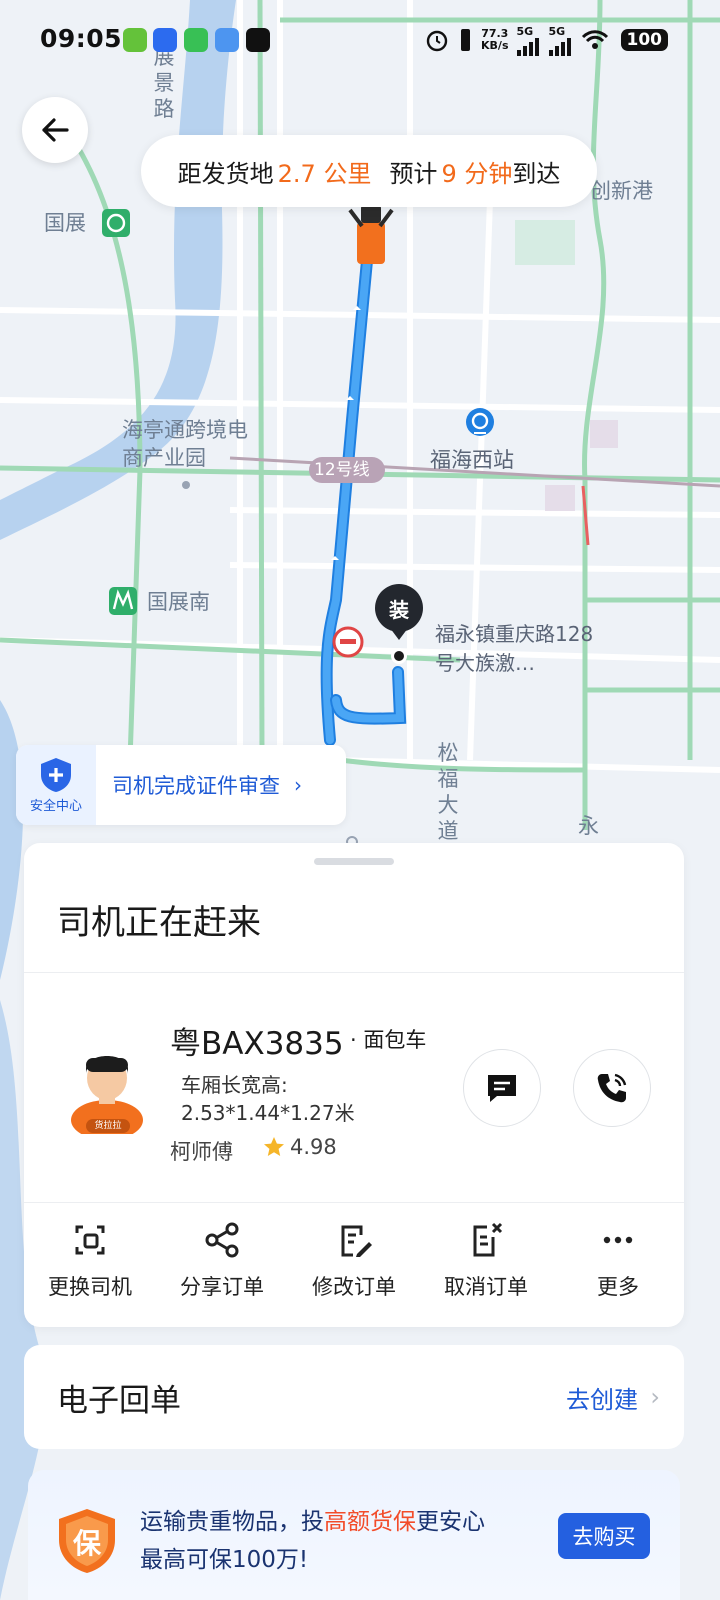  What do you see at coordinates (313, 1147) in the screenshot?
I see `rating-value: 4.98` at bounding box center [313, 1147].